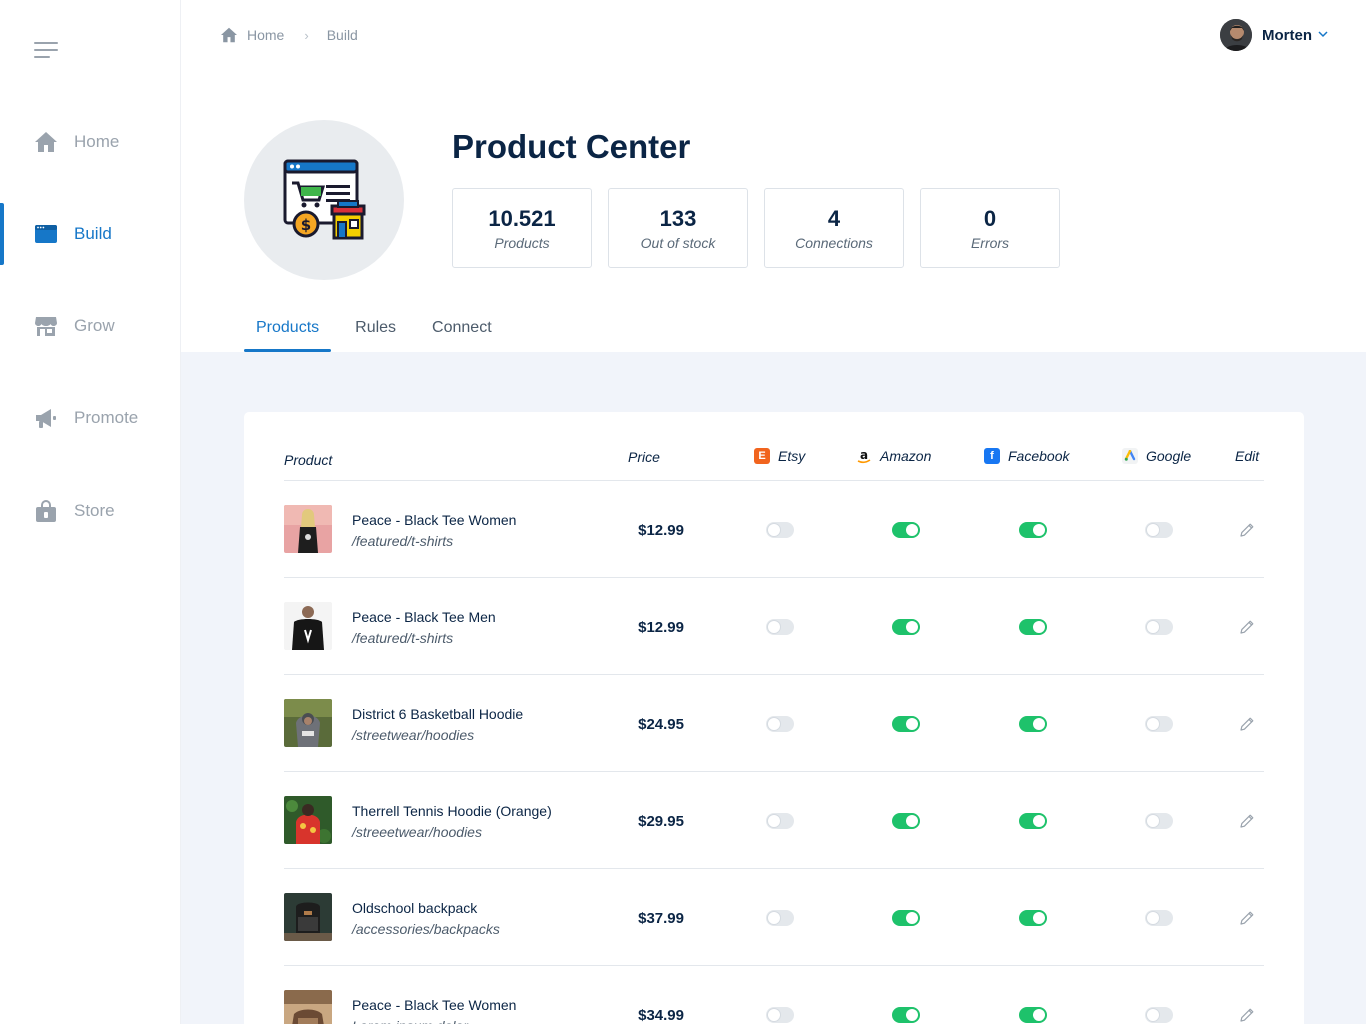  Describe the element at coordinates (93, 233) in the screenshot. I see `sidebar-item-label: Build` at that location.